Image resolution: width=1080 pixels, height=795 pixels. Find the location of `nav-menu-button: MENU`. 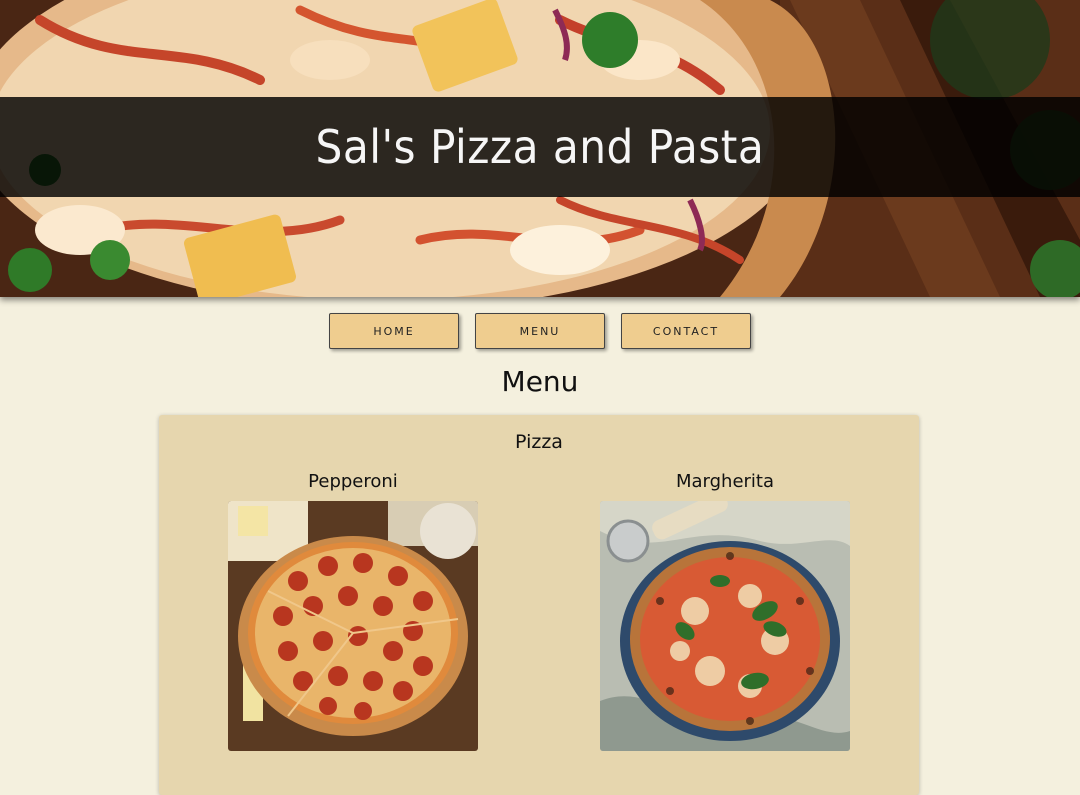

nav-menu-button: MENU is located at coordinates (540, 331).